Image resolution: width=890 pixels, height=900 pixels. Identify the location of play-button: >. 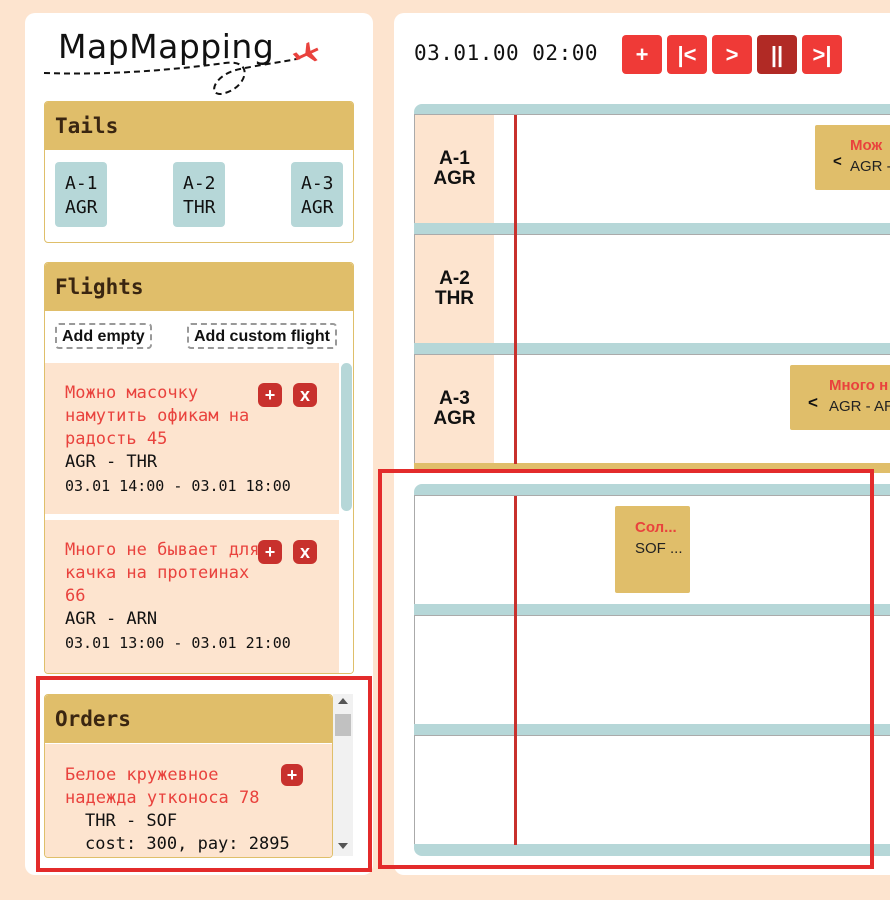
(732, 54).